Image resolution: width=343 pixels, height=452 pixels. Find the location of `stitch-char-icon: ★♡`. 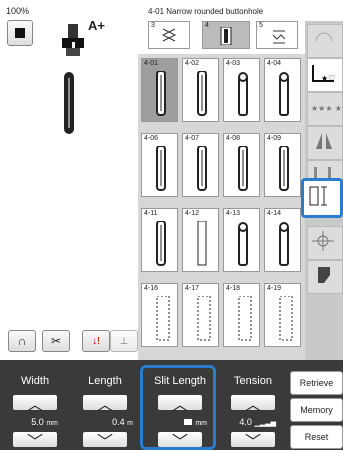

stitch-char-icon: ★♡ is located at coordinates (323, 74).